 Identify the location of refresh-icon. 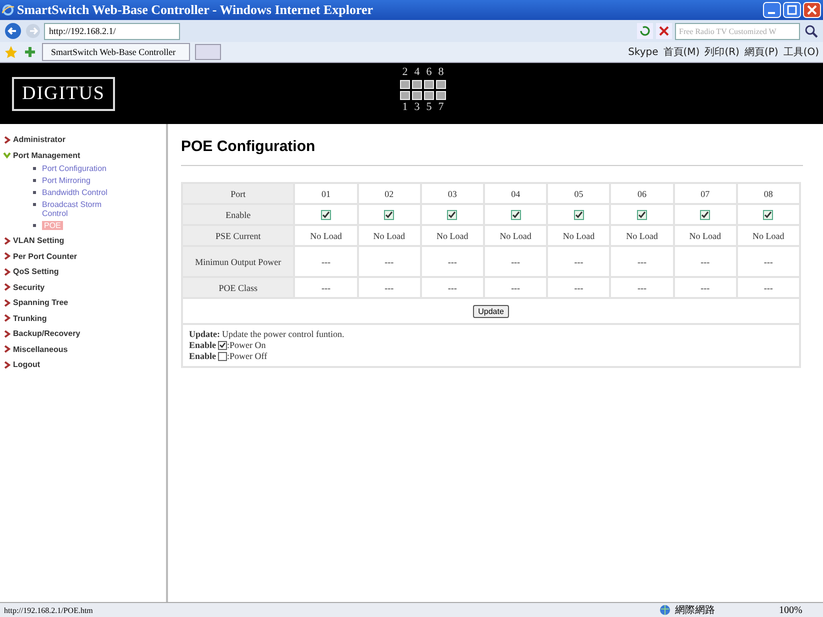
(645, 31).